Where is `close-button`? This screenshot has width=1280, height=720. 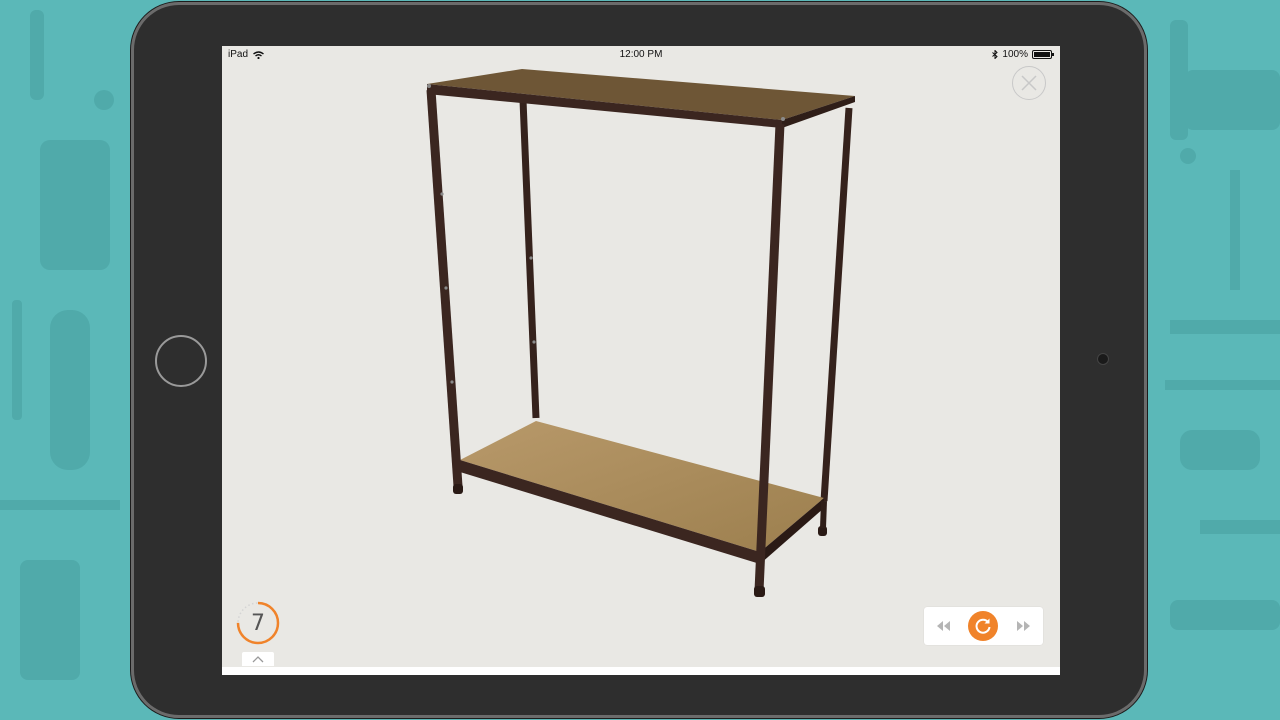
close-button is located at coordinates (1029, 83).